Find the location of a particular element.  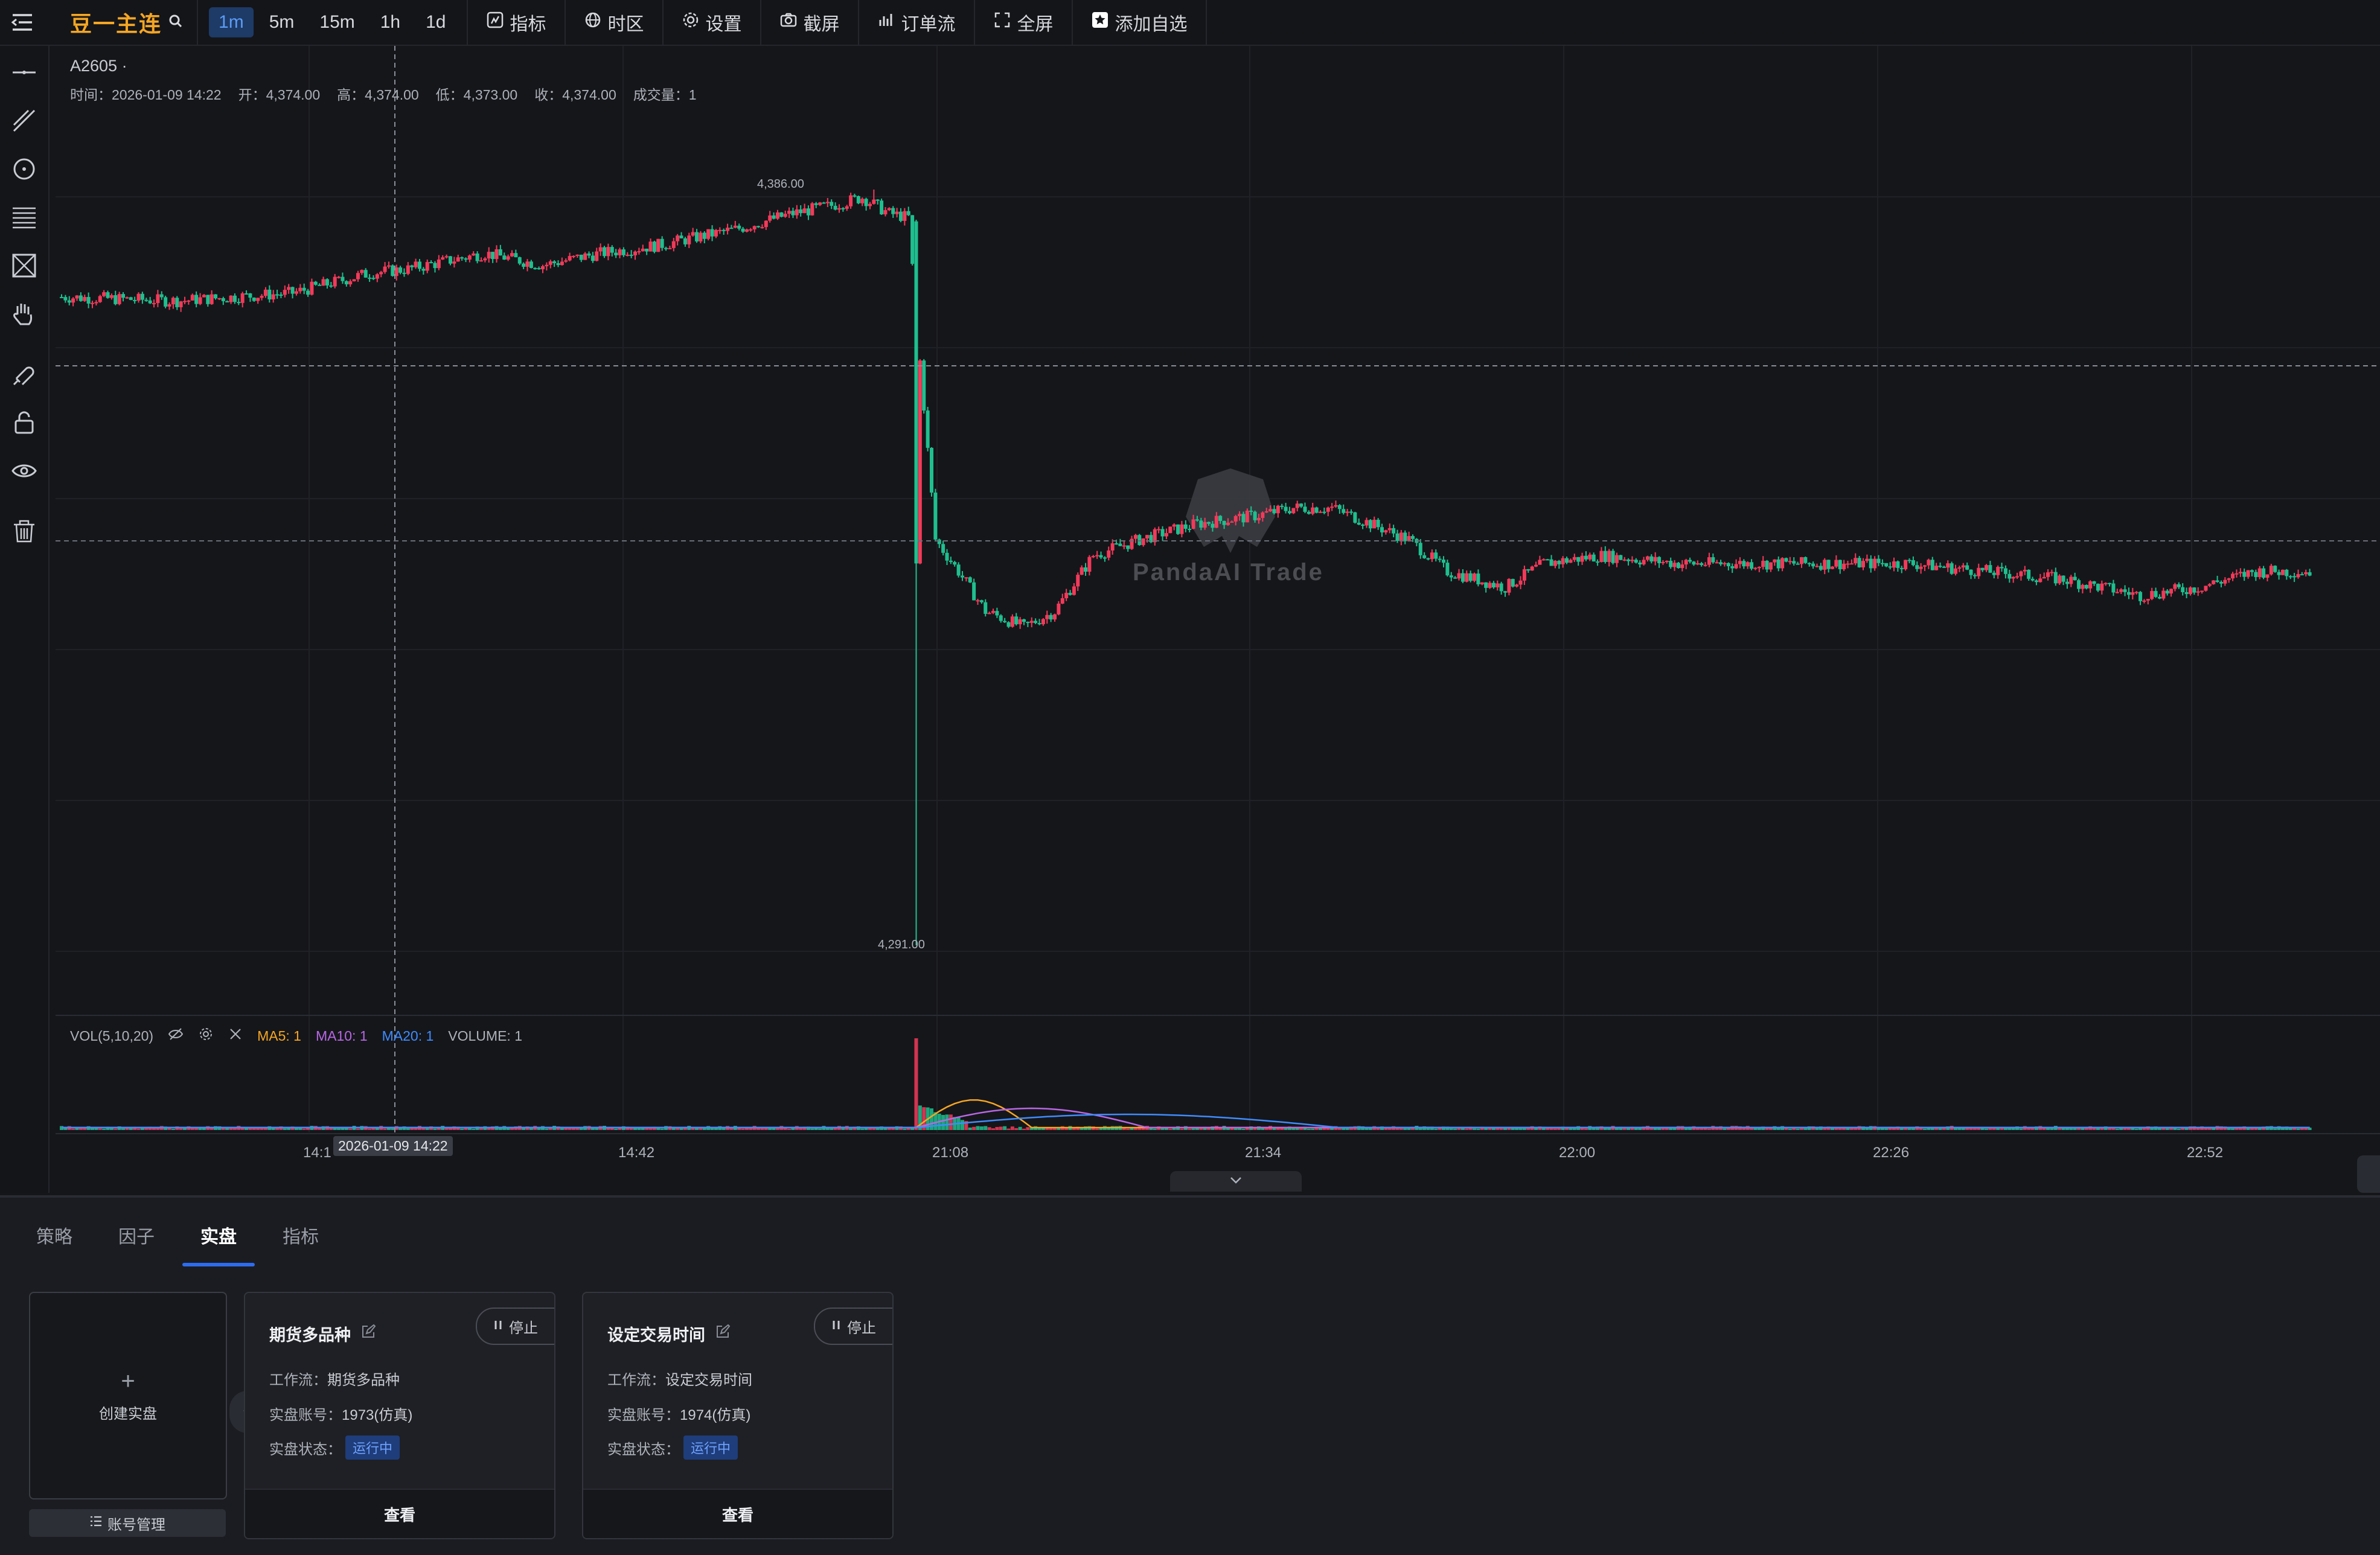

right-panel-toggle is located at coordinates (2368, 1174).